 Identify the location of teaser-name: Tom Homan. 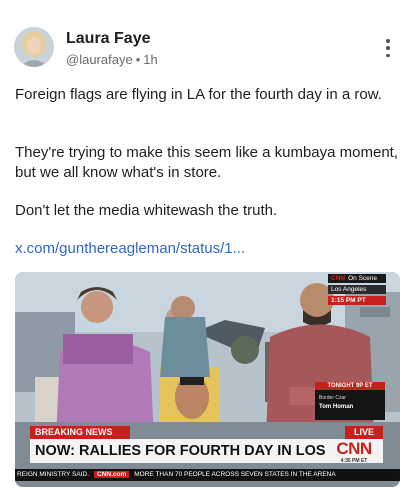
(336, 407).